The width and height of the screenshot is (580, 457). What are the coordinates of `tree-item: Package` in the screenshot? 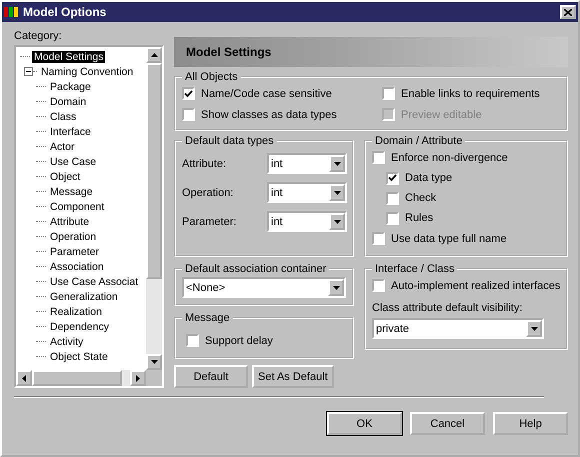 It's located at (70, 86).